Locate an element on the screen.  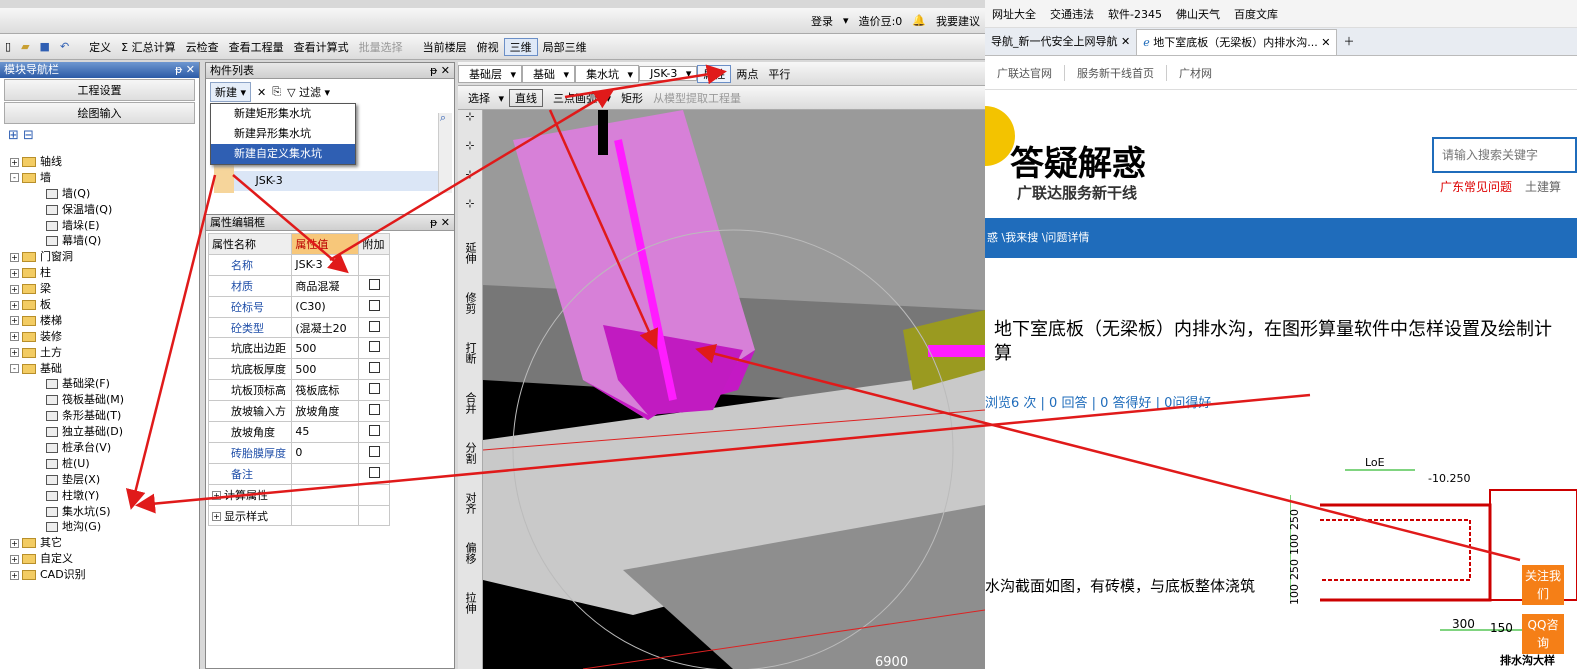
property-row: 放坡角度 45 is located at coordinates (298, 432).